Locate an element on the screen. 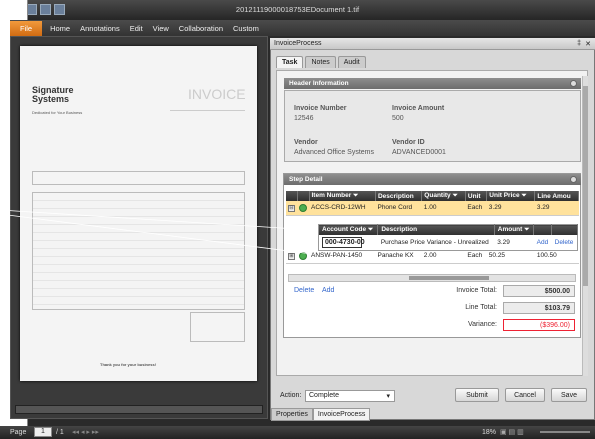 This screenshot has height=439, width=595. cancel-button: Cancel is located at coordinates (525, 395).